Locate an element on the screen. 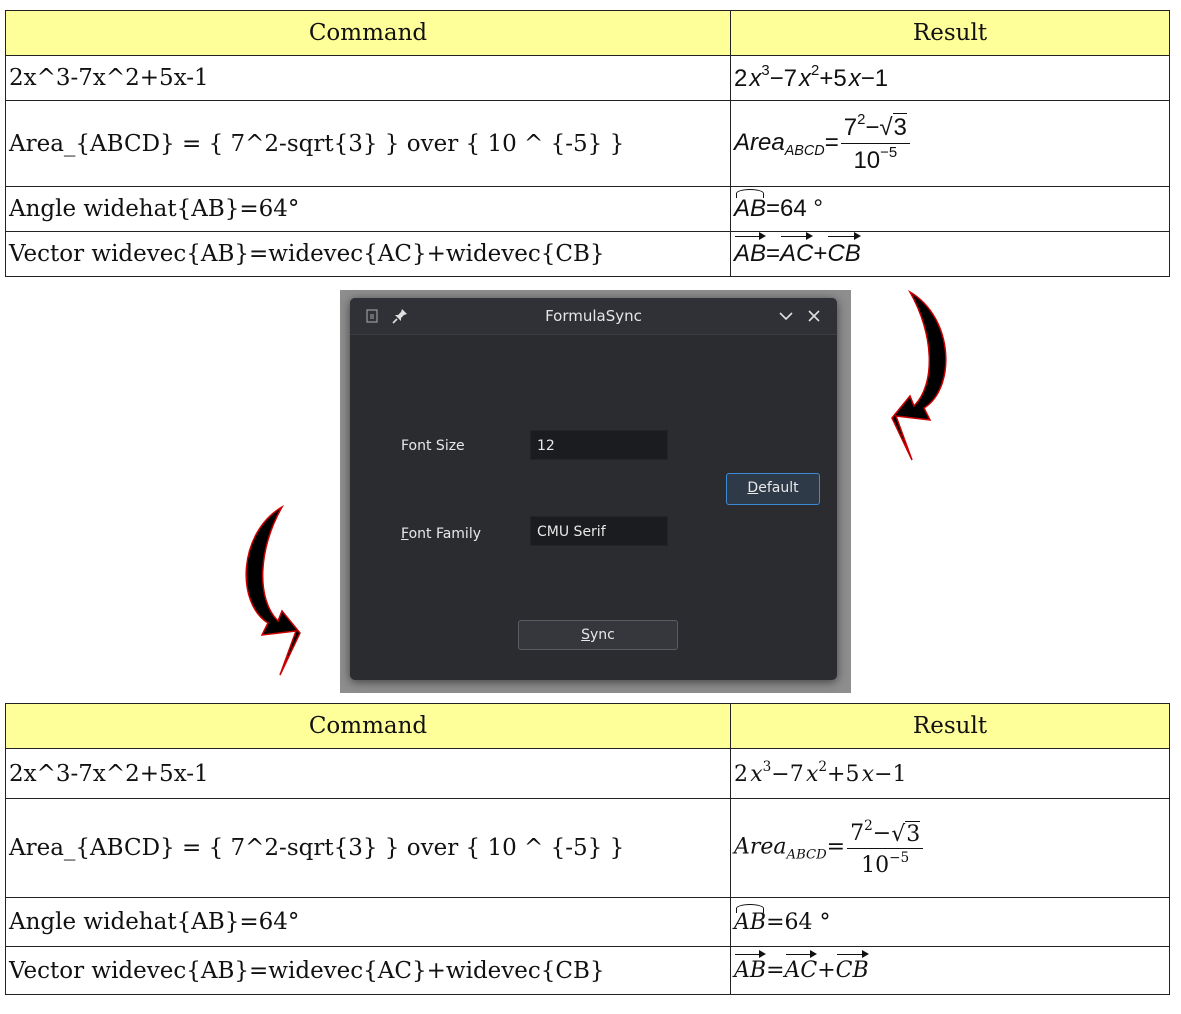 The image size is (1181, 1014). sync-button: Sync is located at coordinates (598, 635).